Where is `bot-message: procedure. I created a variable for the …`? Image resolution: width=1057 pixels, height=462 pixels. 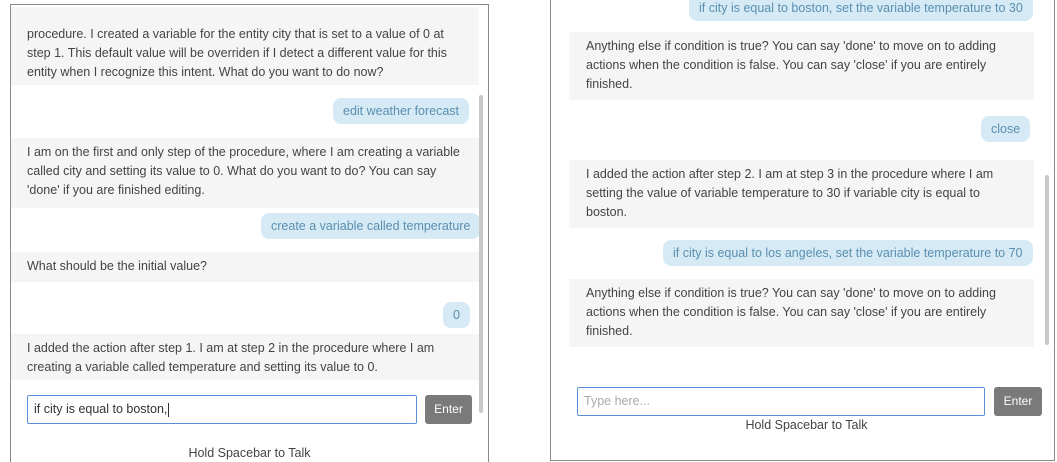
bot-message: procedure. I created a variable for the … is located at coordinates (245, 46).